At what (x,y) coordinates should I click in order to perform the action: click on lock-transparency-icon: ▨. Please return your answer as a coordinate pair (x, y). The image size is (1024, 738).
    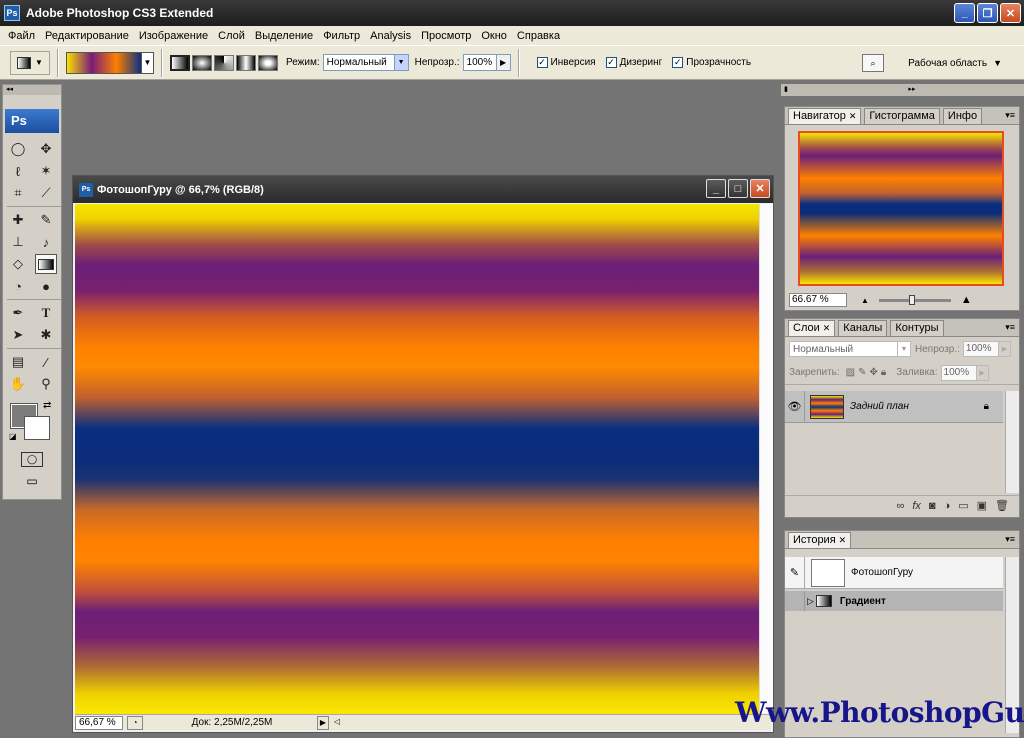
    Looking at the image, I should click on (850, 372).